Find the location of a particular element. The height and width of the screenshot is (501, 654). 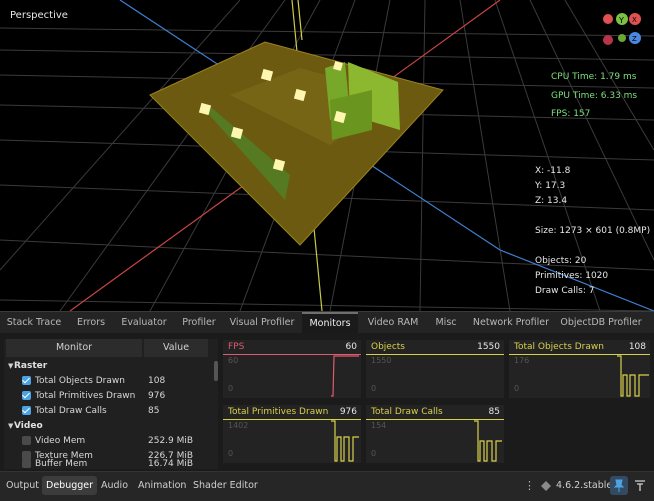

svg-text: Z is located at coordinates (634, 39).